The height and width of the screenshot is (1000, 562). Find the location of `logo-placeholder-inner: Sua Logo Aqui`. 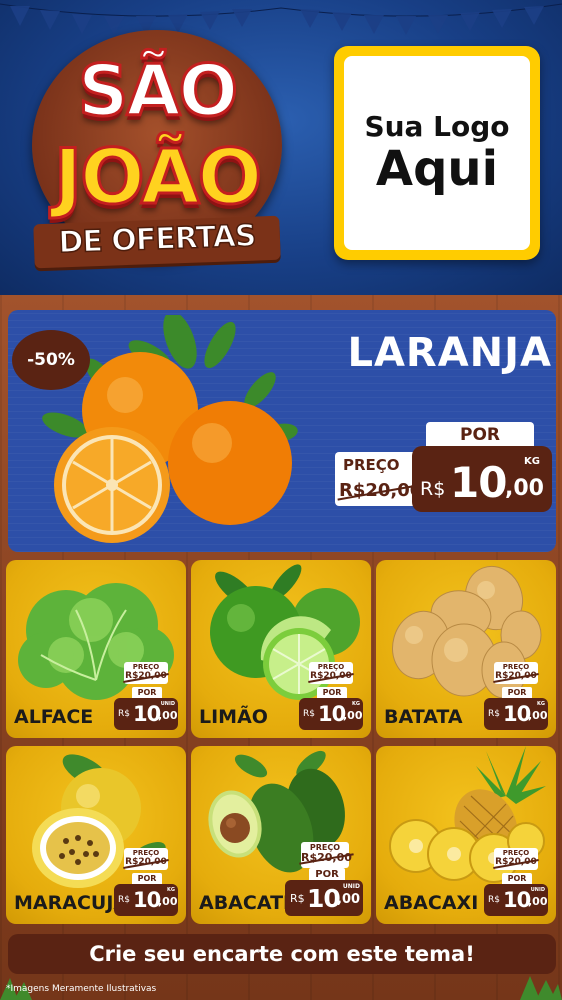

logo-placeholder-inner: Sua Logo Aqui is located at coordinates (437, 153).